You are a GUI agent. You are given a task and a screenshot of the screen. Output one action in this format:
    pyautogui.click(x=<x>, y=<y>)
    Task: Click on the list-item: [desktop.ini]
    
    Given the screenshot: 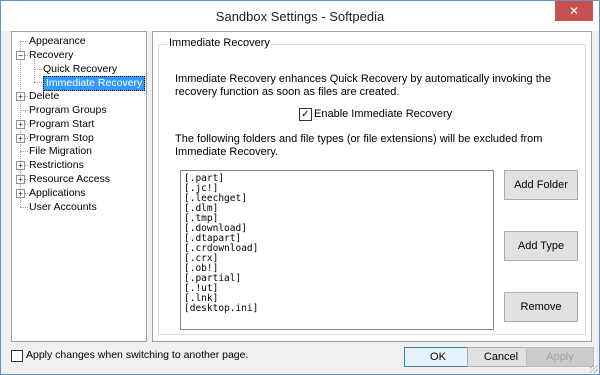 What is the action you would take?
    pyautogui.click(x=337, y=309)
    